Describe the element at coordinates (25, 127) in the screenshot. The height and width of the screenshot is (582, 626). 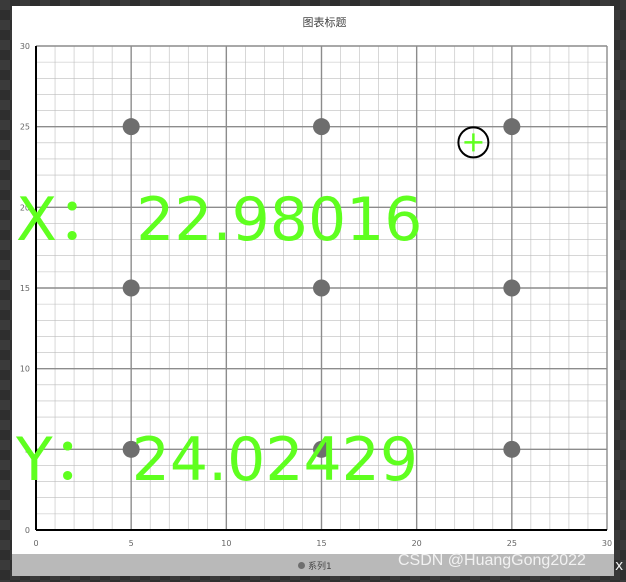
I see `y-tick-label: 25` at that location.